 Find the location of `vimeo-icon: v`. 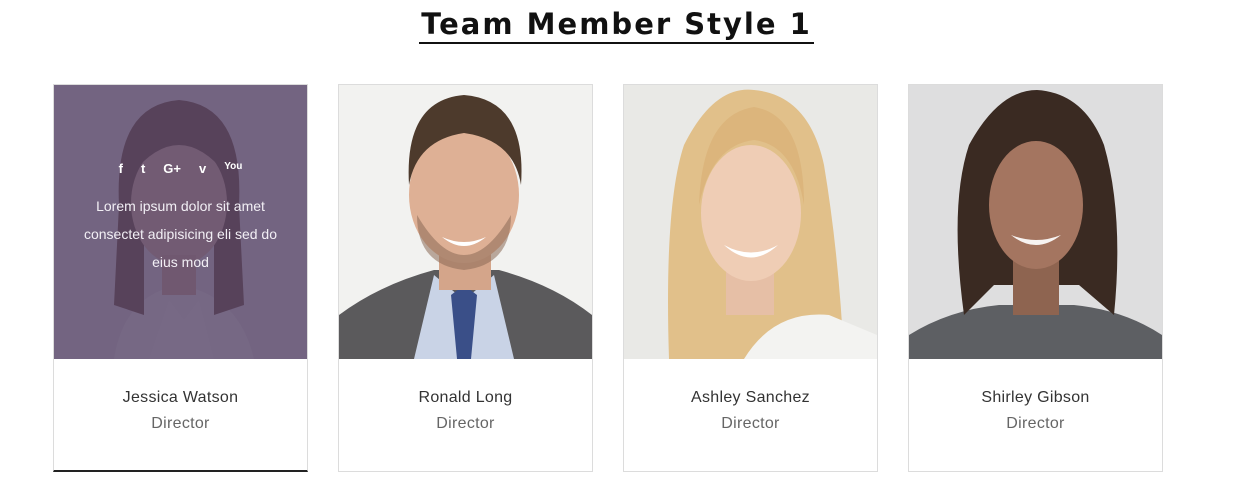

vimeo-icon: v is located at coordinates (202, 168).